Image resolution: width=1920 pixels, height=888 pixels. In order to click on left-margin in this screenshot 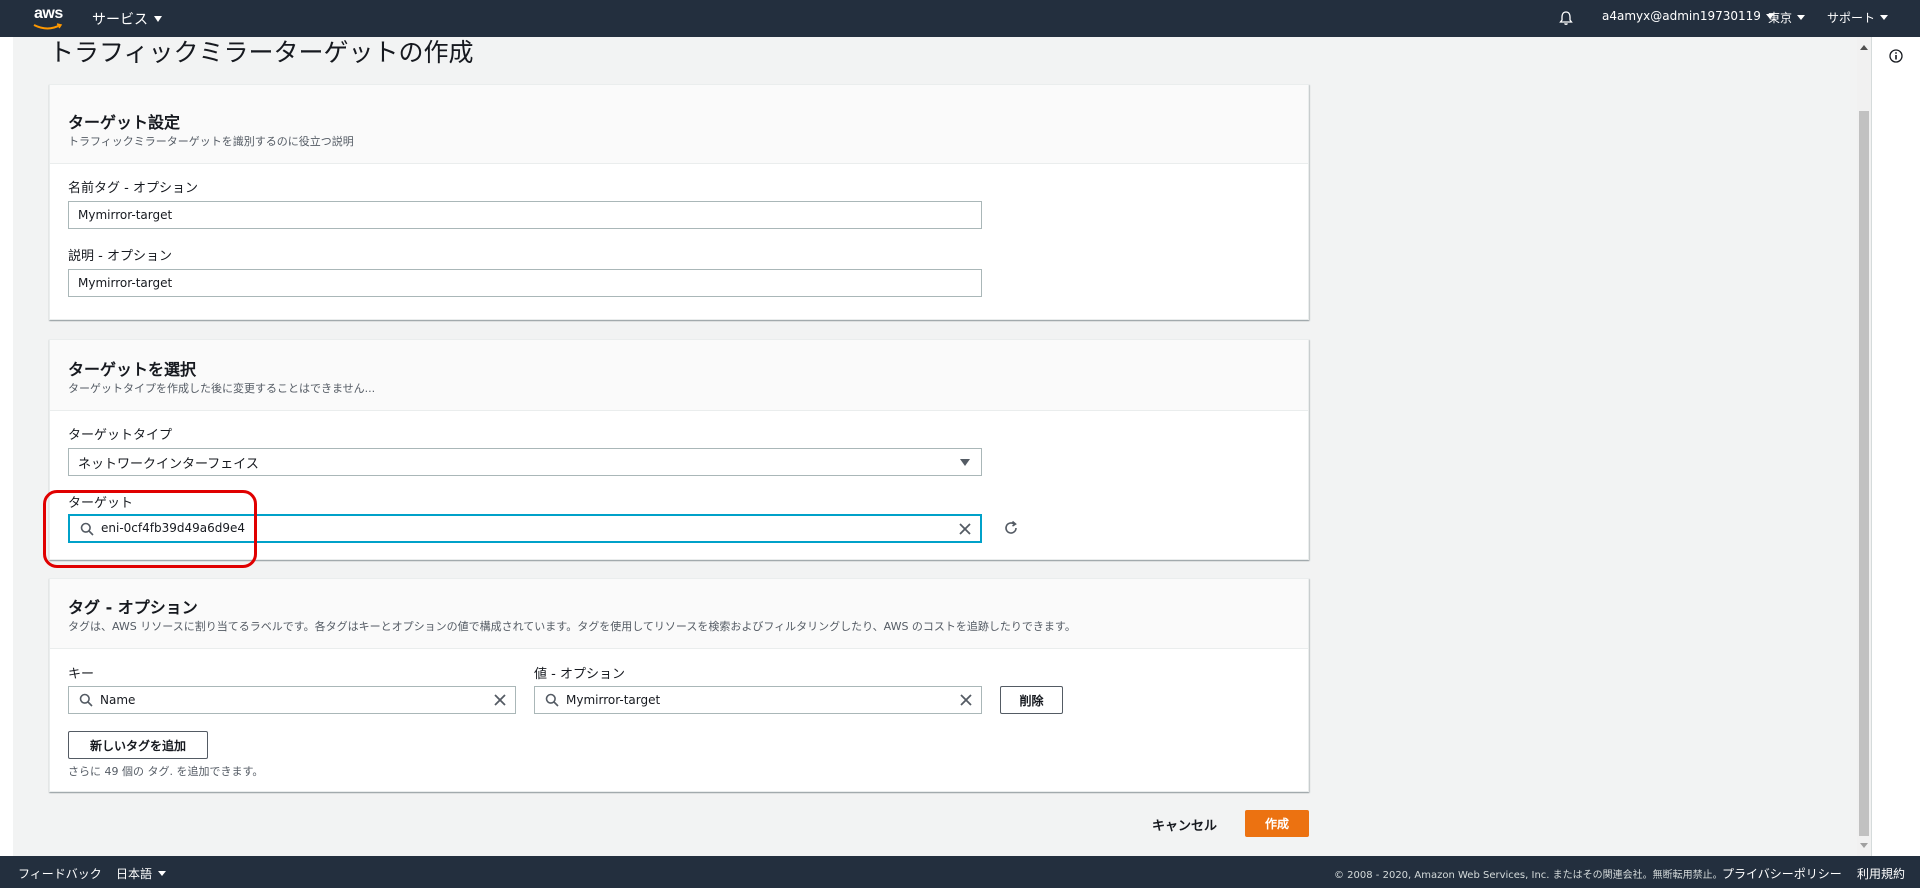, I will do `click(6, 446)`.